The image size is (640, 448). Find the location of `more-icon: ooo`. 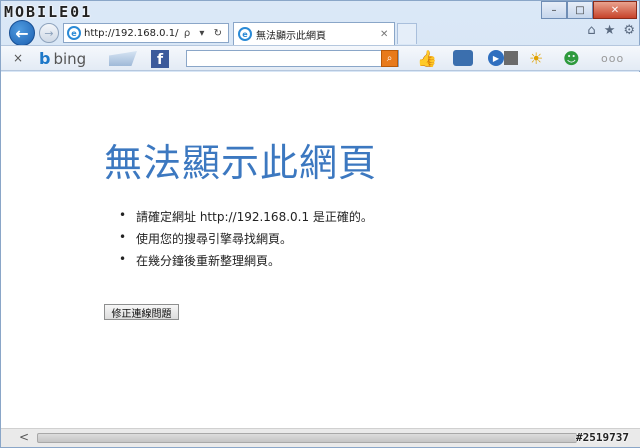

more-icon: ooo is located at coordinates (612, 58).